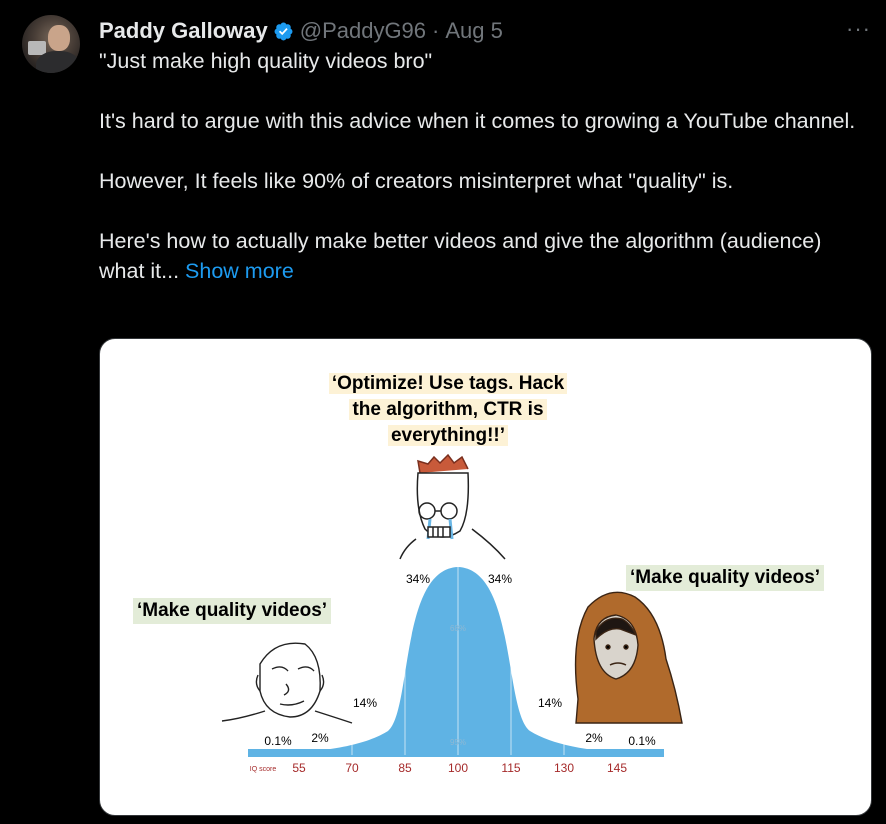  Describe the element at coordinates (628, 657) in the screenshot. I see `hooded-character` at that location.